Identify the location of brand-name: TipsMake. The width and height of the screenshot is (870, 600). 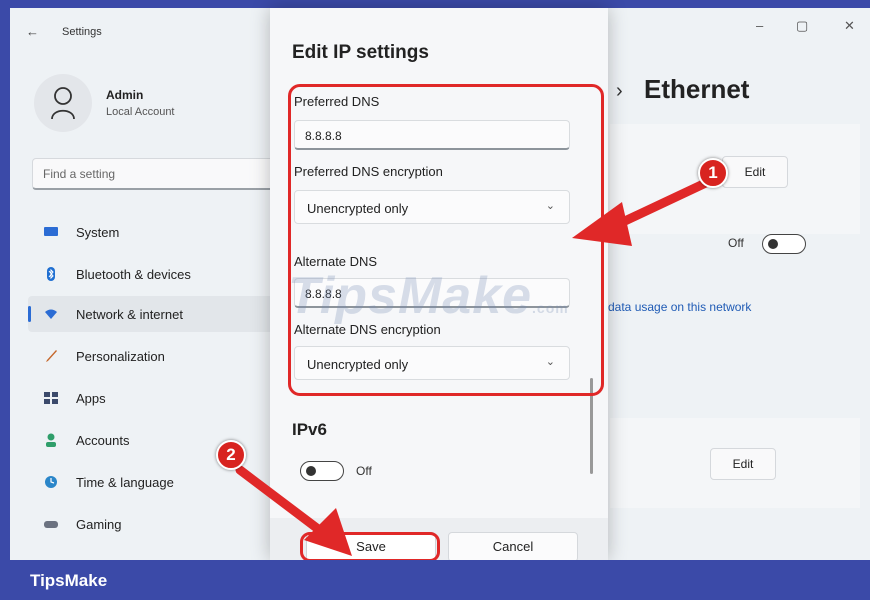
(69, 580).